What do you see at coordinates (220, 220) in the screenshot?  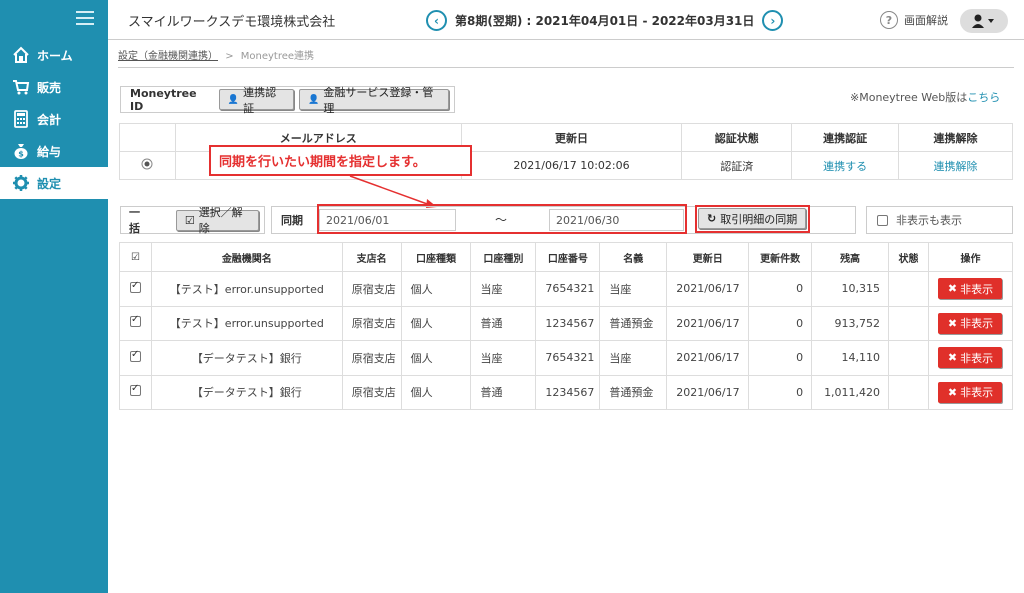 I see `select-toggle-label: 選択／解除` at bounding box center [220, 220].